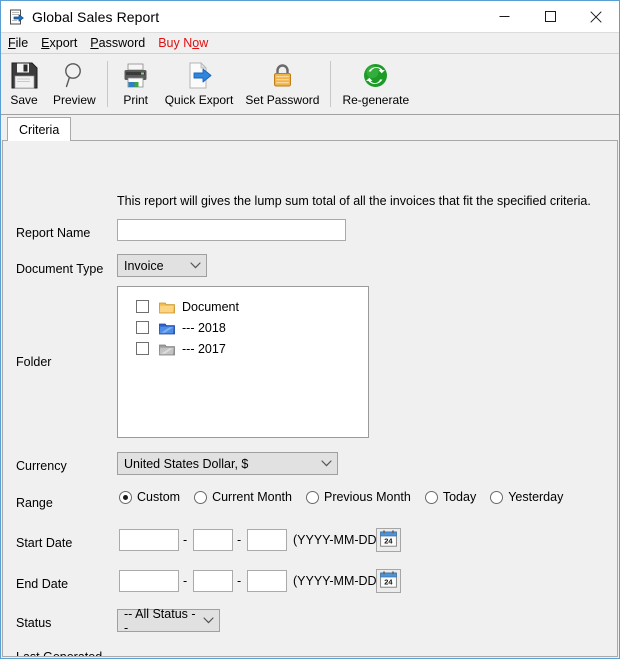  I want to click on range-option-today: Today, so click(450, 497).